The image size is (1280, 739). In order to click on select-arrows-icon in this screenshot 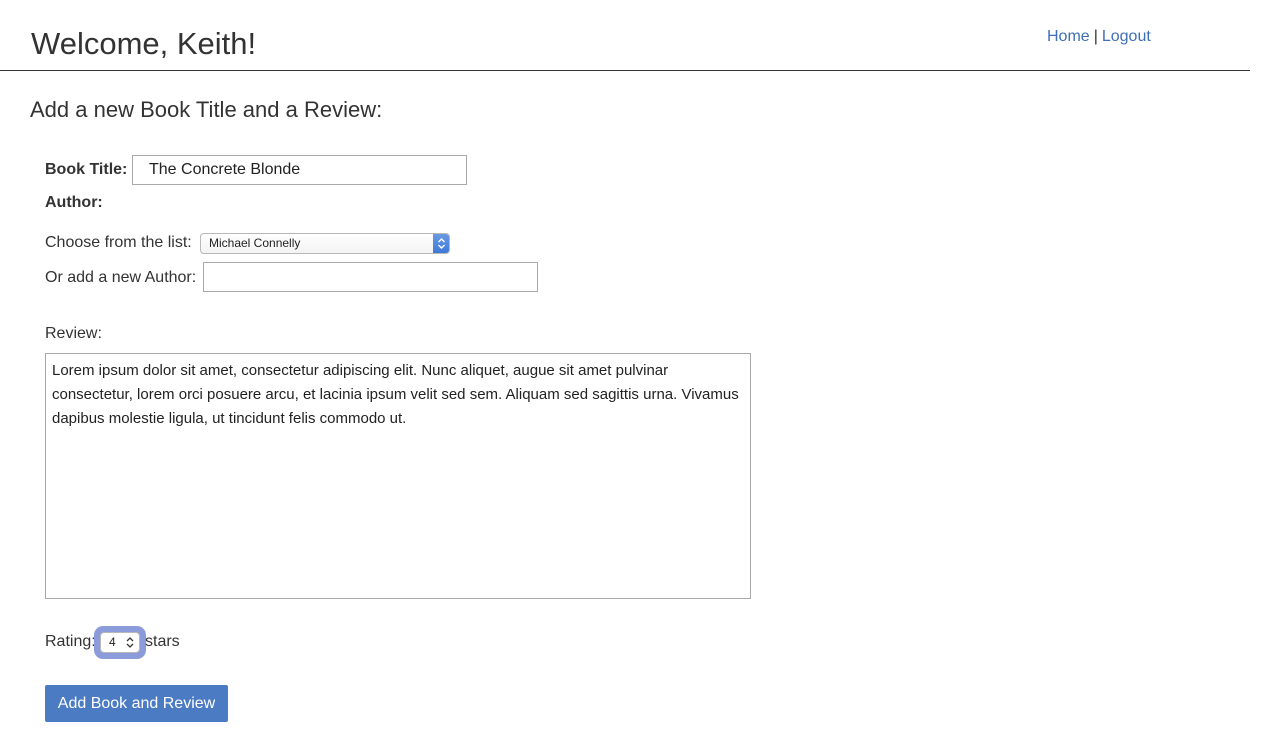, I will do `click(441, 243)`.